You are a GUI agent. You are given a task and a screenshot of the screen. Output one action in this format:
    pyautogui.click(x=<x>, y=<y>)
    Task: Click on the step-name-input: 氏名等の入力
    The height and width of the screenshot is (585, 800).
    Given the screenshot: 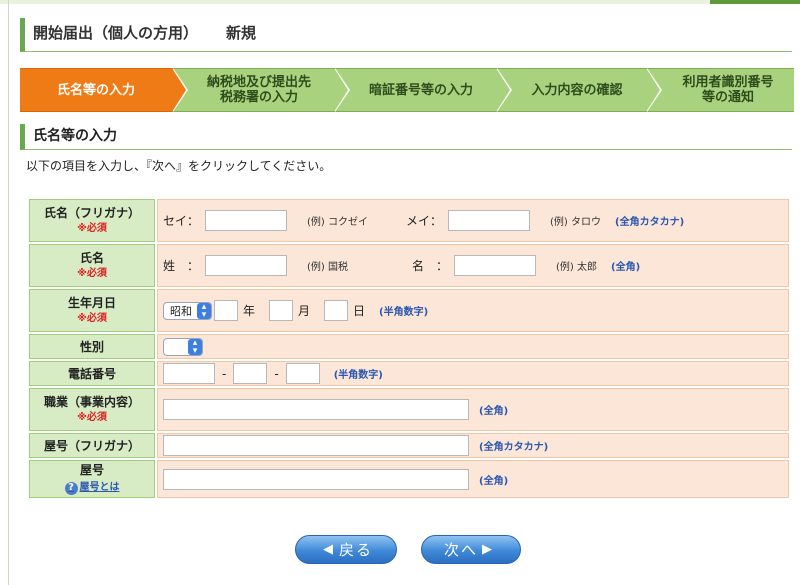 What is the action you would take?
    pyautogui.click(x=104, y=90)
    